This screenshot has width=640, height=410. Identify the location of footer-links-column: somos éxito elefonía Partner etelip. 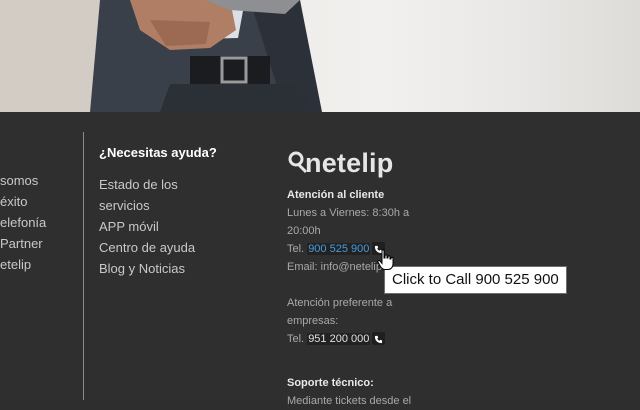
(40, 222).